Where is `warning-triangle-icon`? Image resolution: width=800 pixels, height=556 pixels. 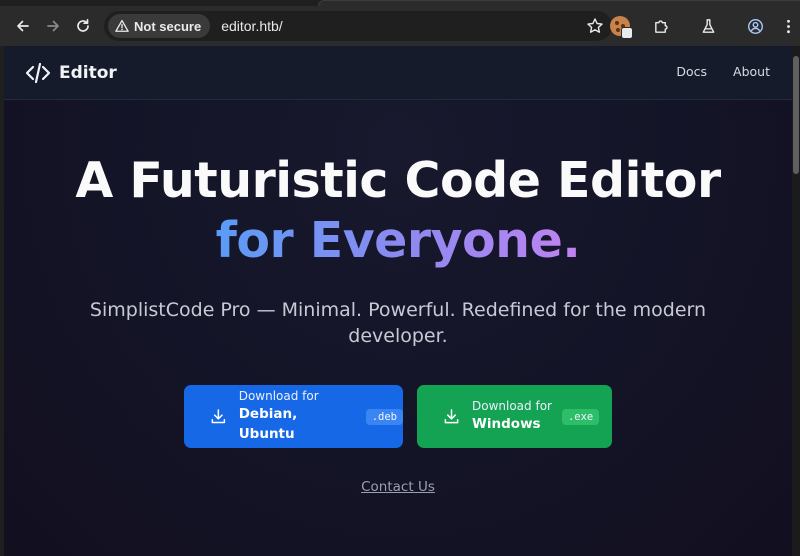
warning-triangle-icon is located at coordinates (122, 25).